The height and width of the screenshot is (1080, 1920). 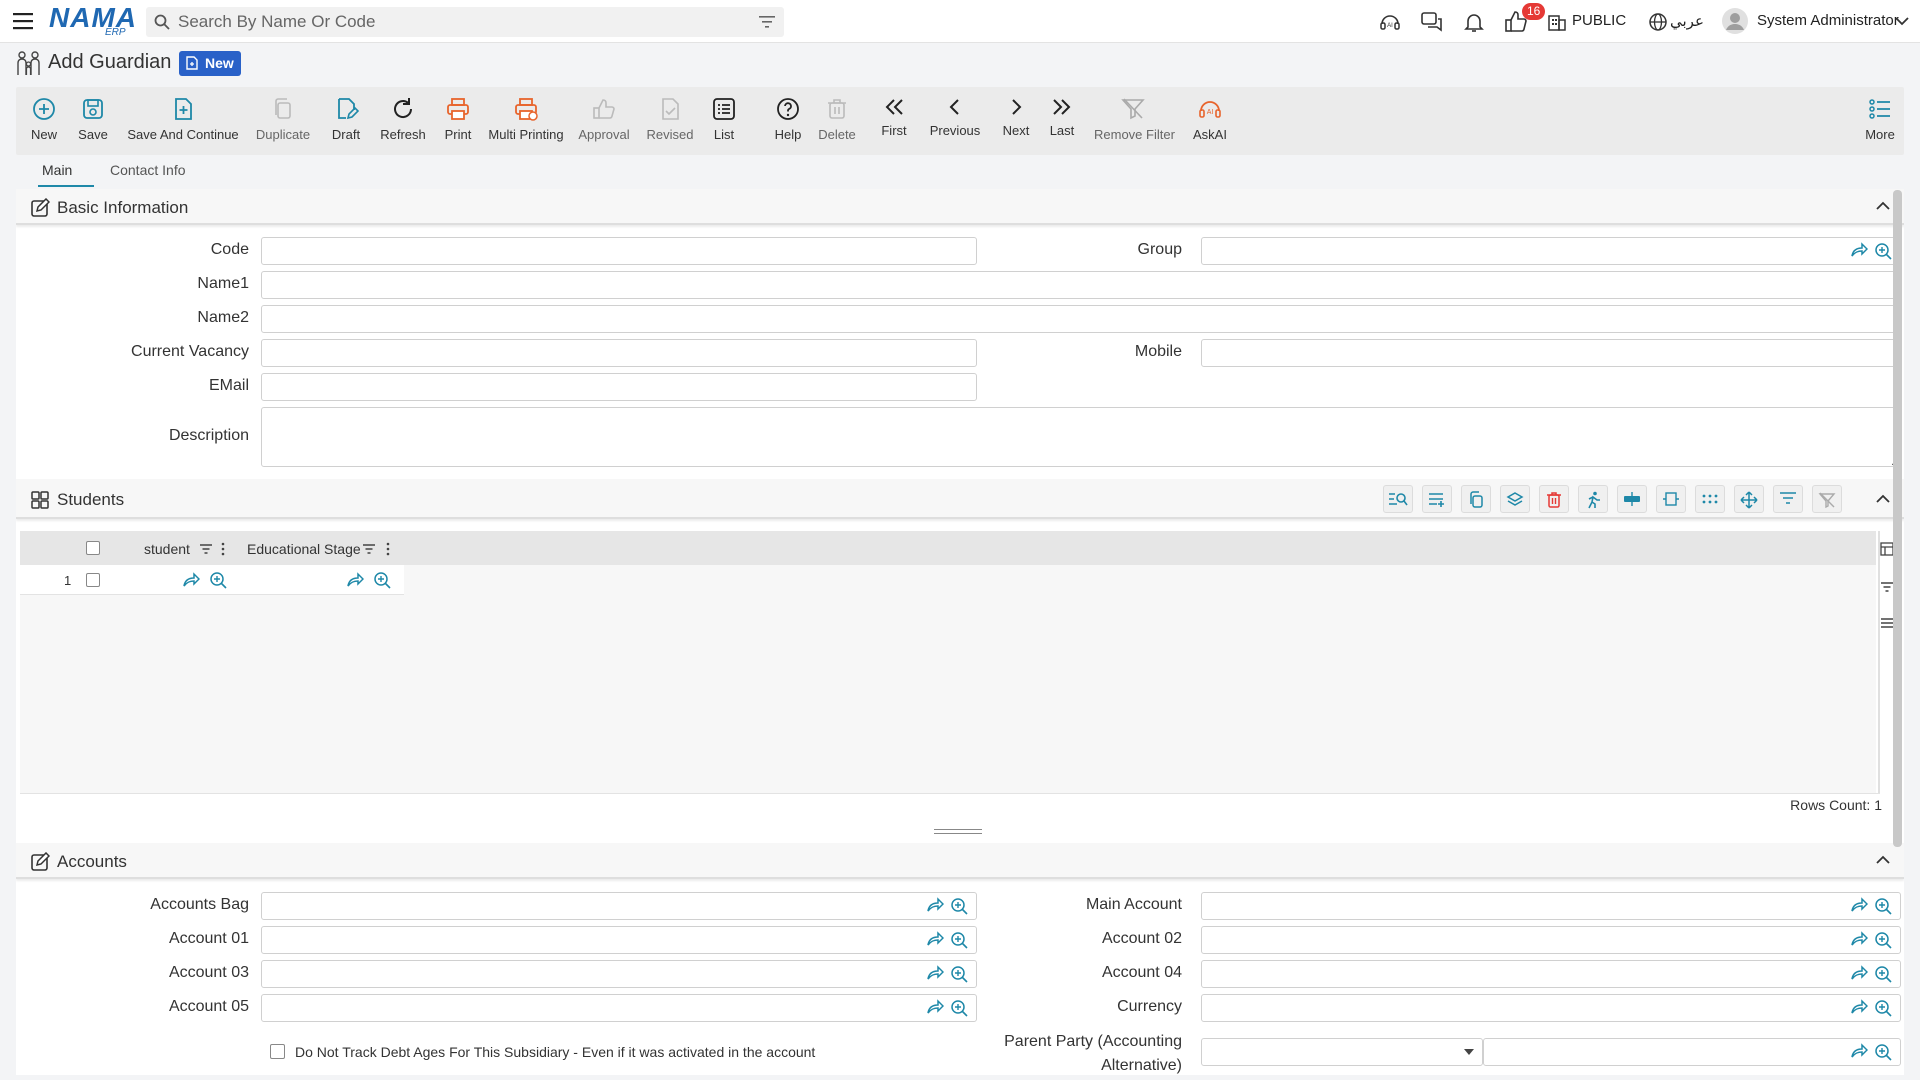 What do you see at coordinates (1749, 499) in the screenshot?
I see `grid-move-button` at bounding box center [1749, 499].